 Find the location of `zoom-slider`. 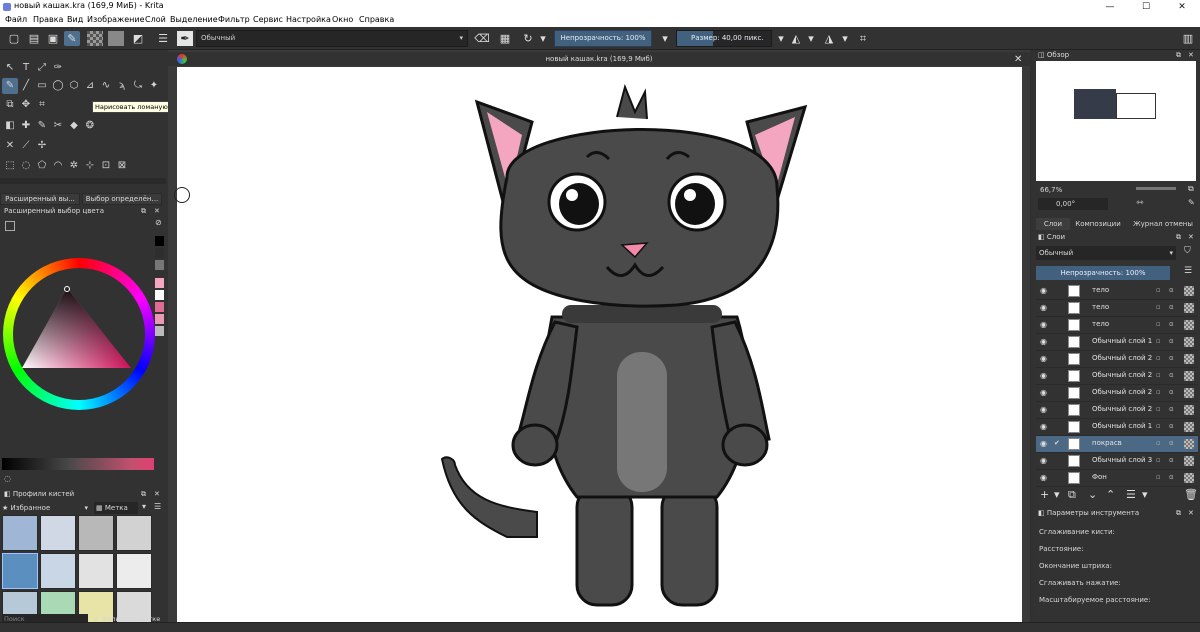

zoom-slider is located at coordinates (1156, 188).